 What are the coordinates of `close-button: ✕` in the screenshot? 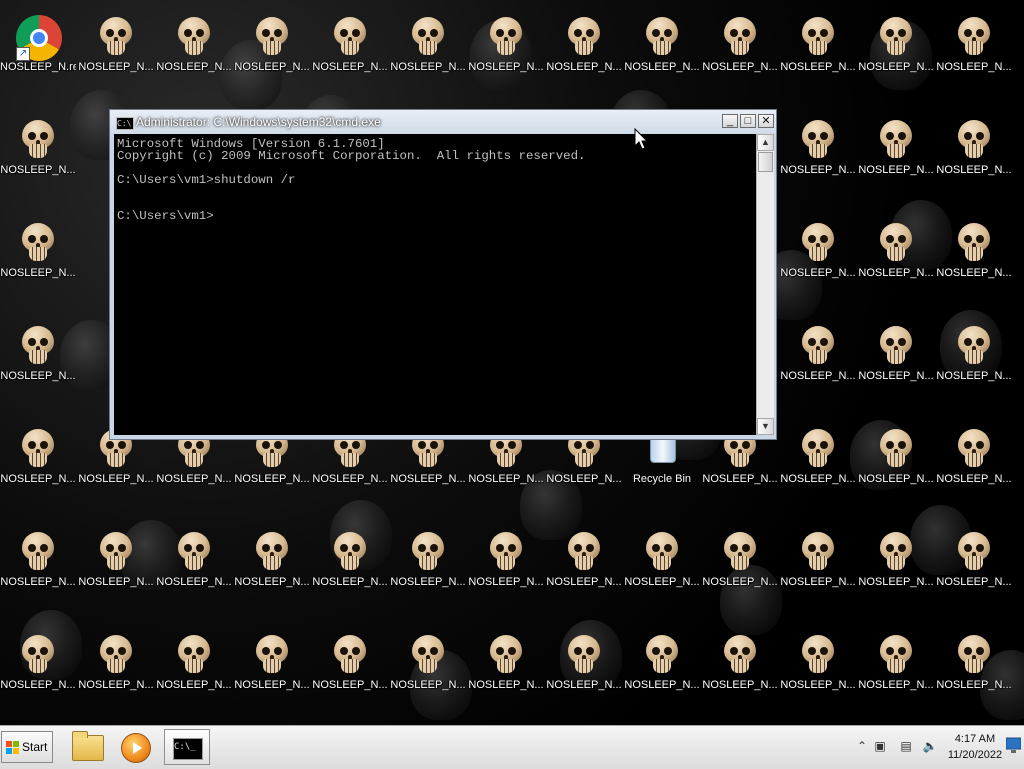 It's located at (766, 121).